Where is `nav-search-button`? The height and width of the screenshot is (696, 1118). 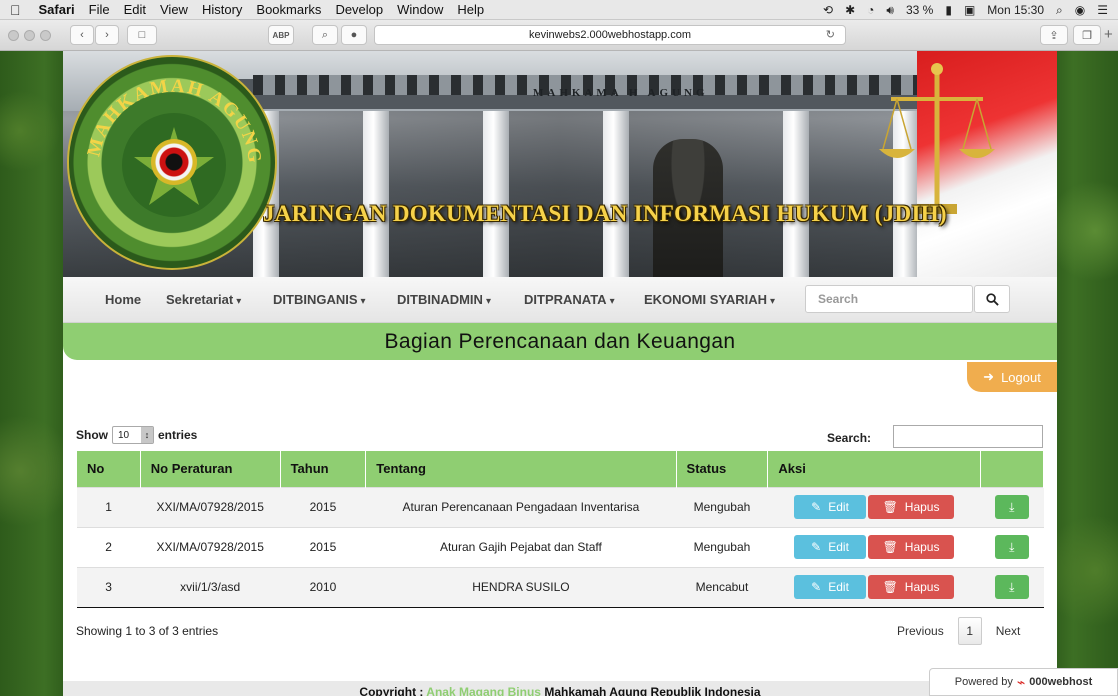 nav-search-button is located at coordinates (992, 299).